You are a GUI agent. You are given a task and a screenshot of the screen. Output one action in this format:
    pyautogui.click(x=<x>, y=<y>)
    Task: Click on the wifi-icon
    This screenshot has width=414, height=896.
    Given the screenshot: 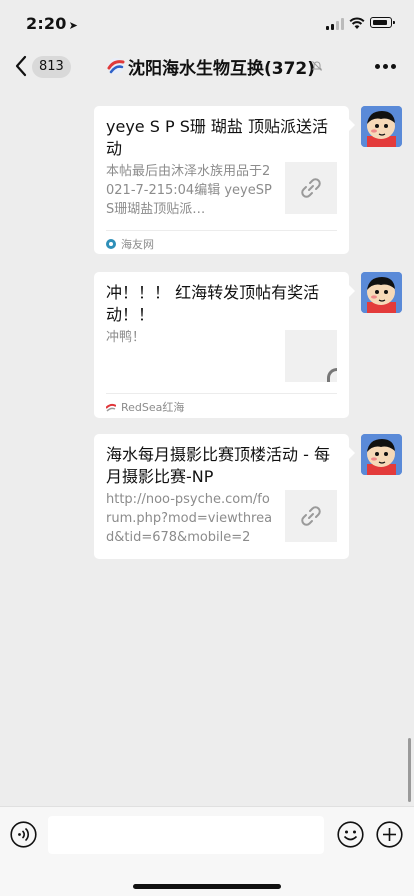 What is the action you would take?
    pyautogui.click(x=357, y=23)
    